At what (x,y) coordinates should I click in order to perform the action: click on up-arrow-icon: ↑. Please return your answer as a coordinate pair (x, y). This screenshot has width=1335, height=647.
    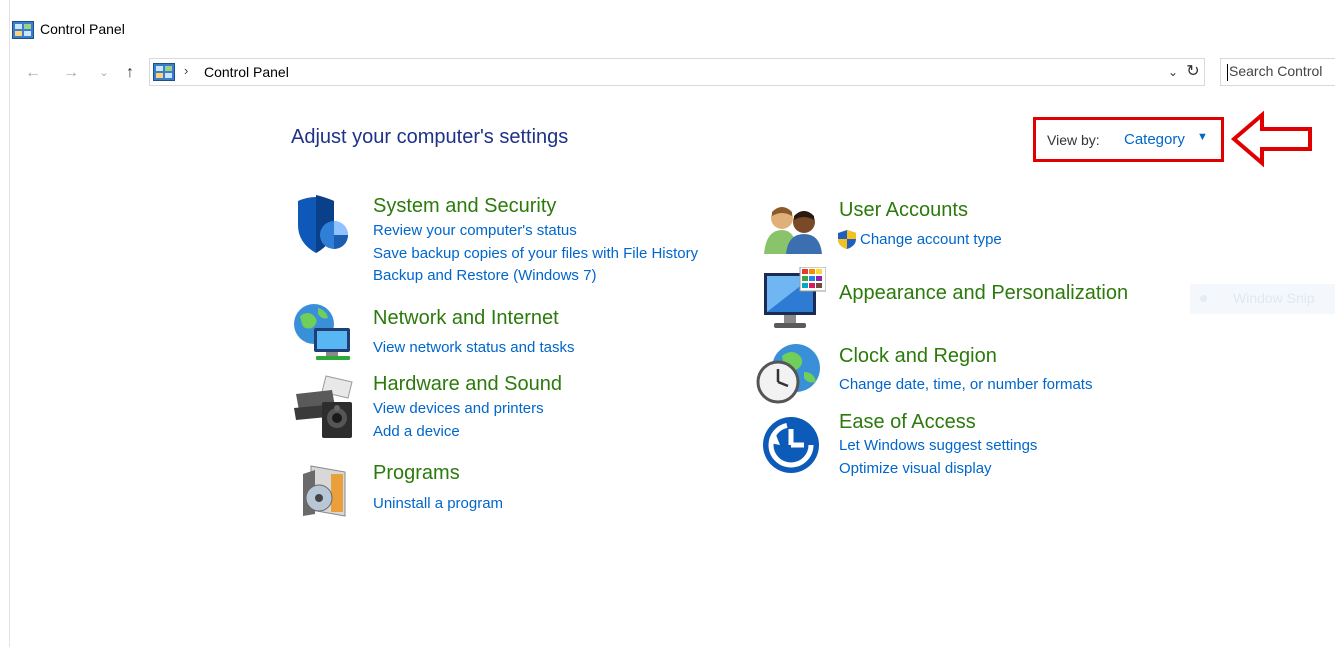
    Looking at the image, I should click on (130, 73).